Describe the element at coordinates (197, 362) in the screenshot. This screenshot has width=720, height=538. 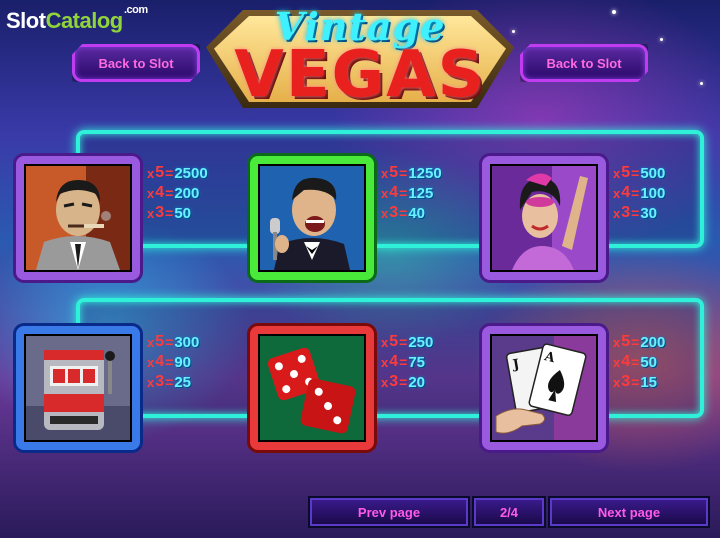
I see `paytable-slot-machine: x 5 = 300 x 4 = 90 x 3 = 25` at that location.